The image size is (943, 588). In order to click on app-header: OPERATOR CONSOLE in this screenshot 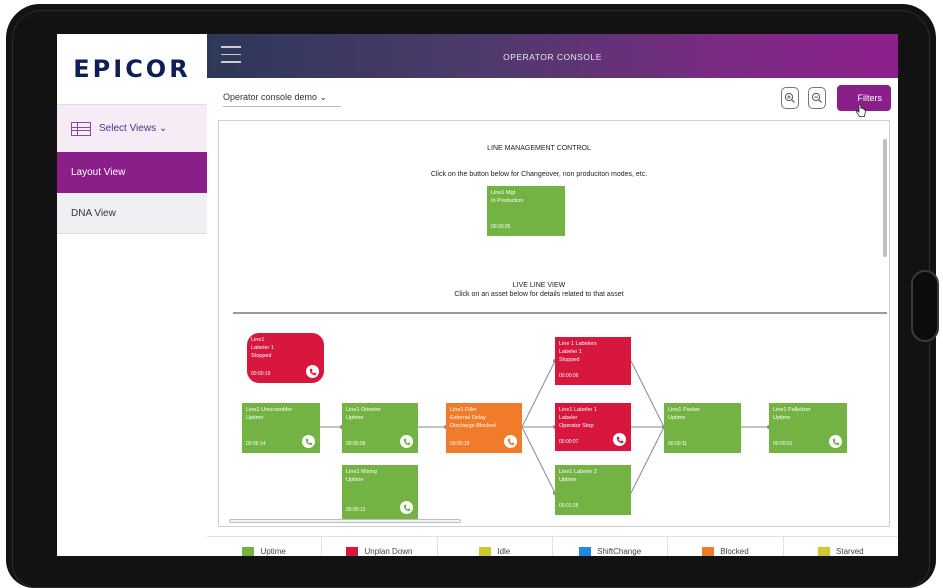, I will do `click(552, 56)`.